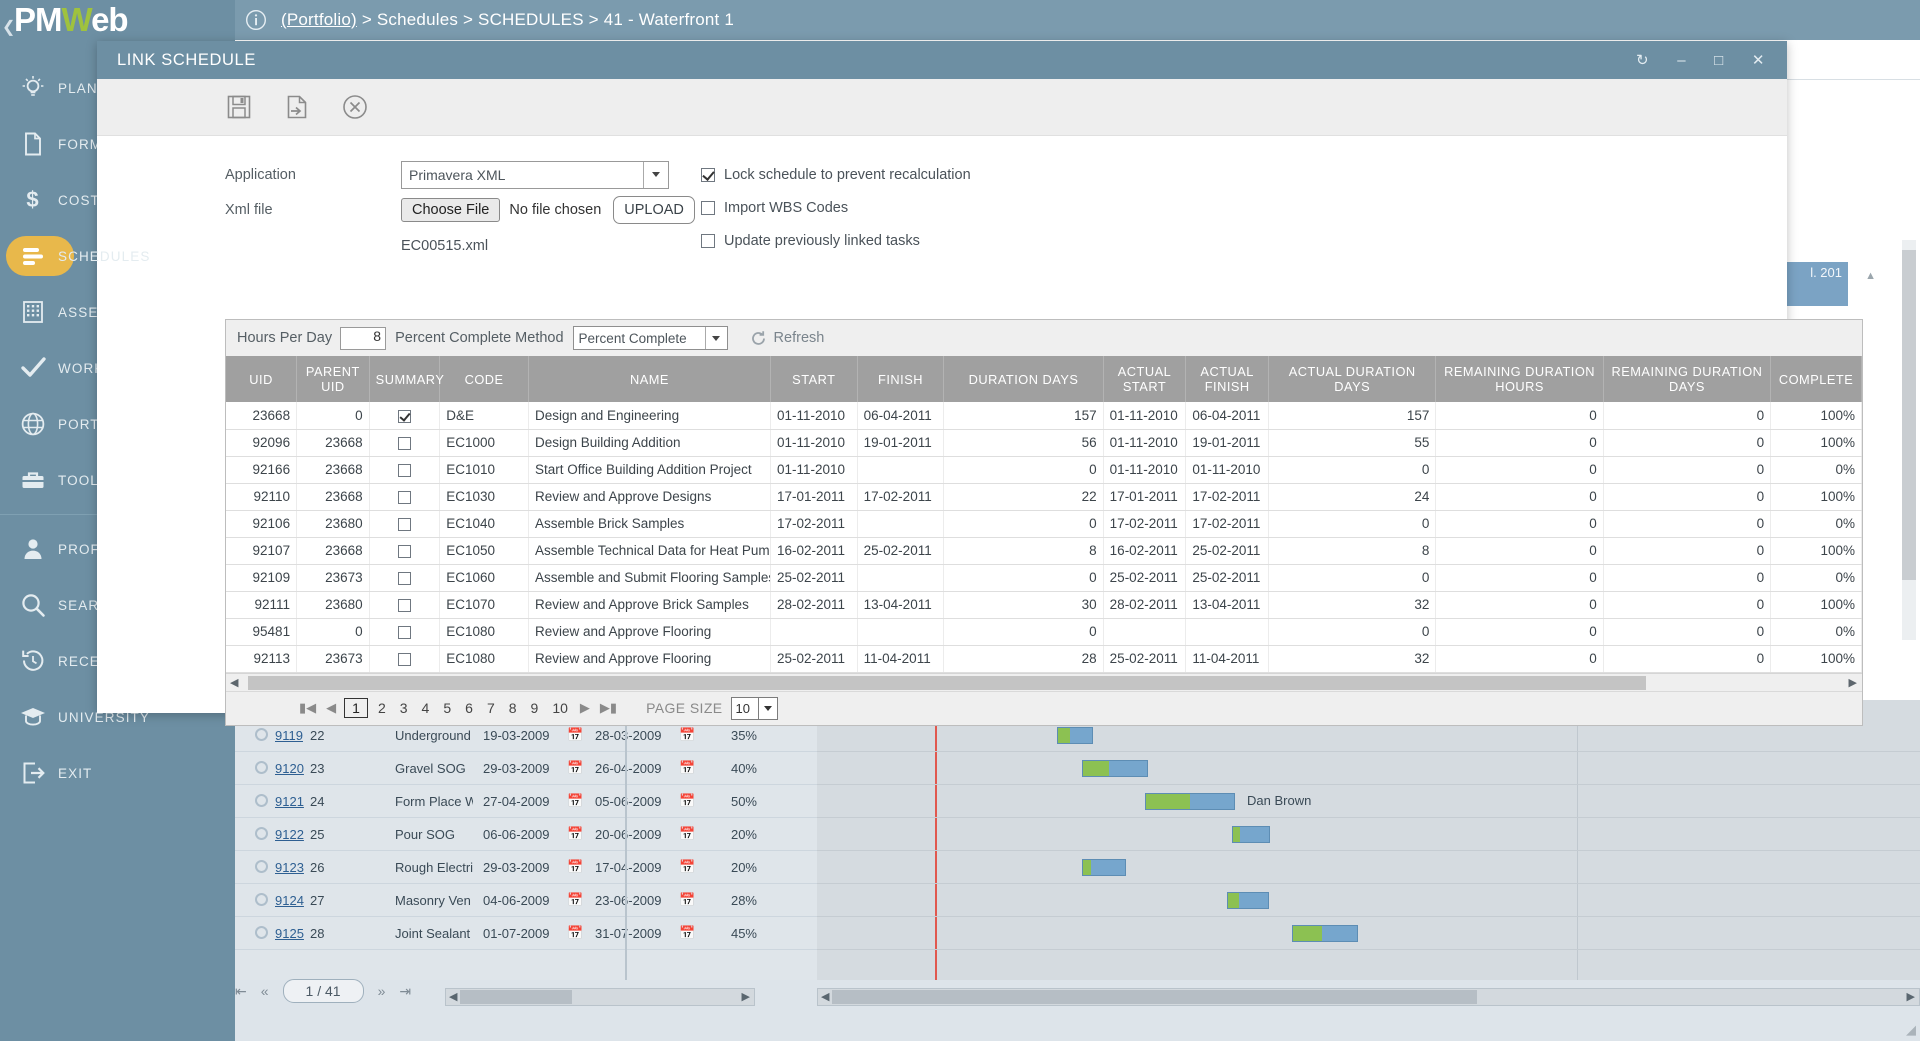 The image size is (1920, 1041). I want to click on column-header: START, so click(814, 379).